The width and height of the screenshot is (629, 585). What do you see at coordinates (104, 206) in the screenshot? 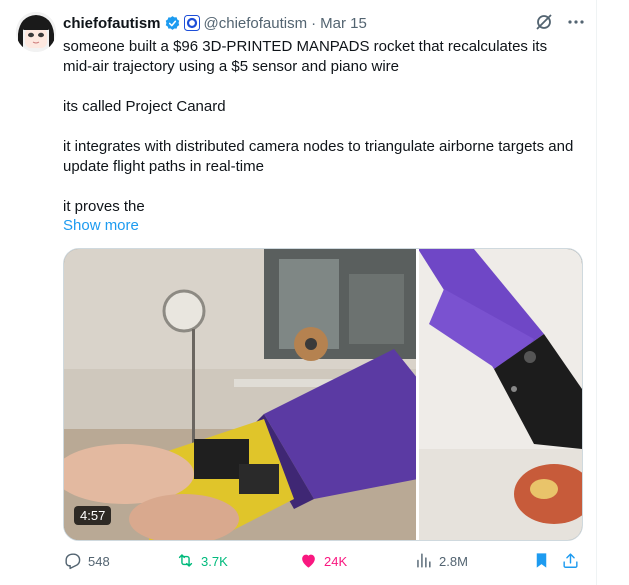
I see `tweet-paragraph: it proves the` at bounding box center [104, 206].